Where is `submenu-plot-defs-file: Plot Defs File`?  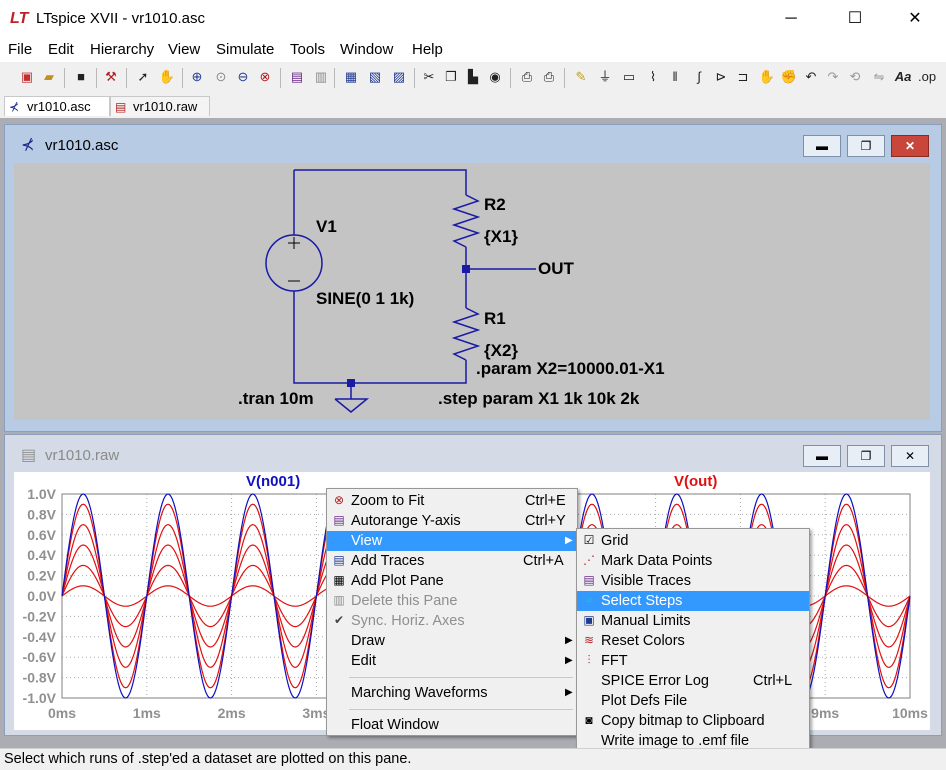 submenu-plot-defs-file: Plot Defs File is located at coordinates (693, 701).